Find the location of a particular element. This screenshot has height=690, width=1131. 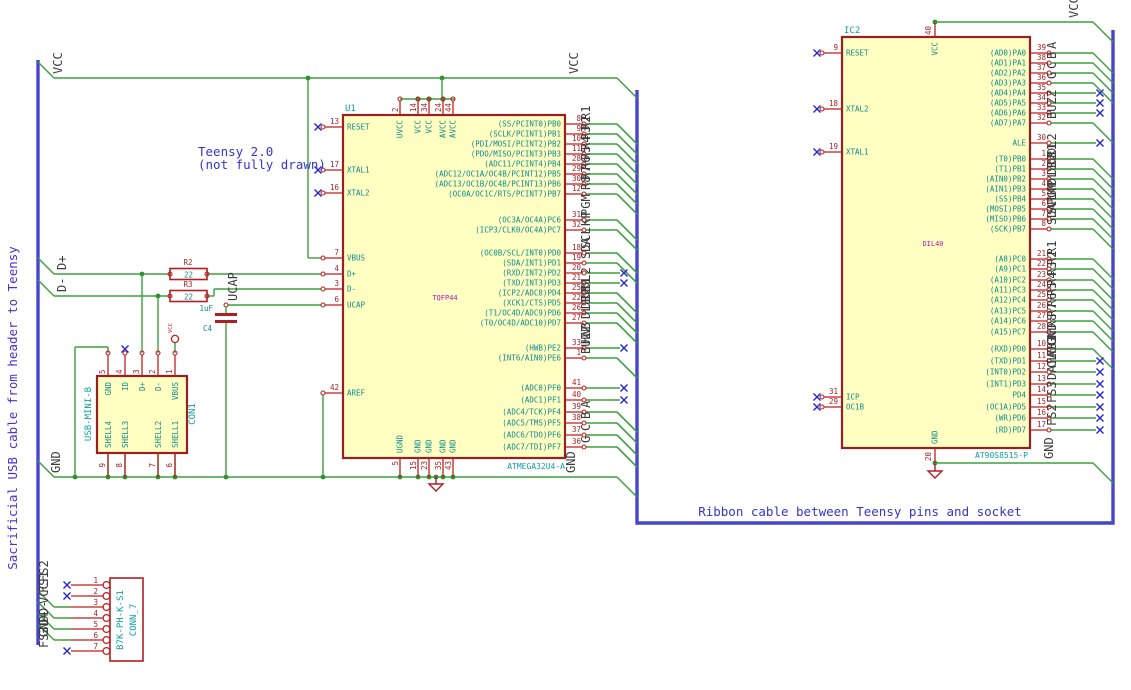

ic2-package: DIL40 is located at coordinates (932, 244).